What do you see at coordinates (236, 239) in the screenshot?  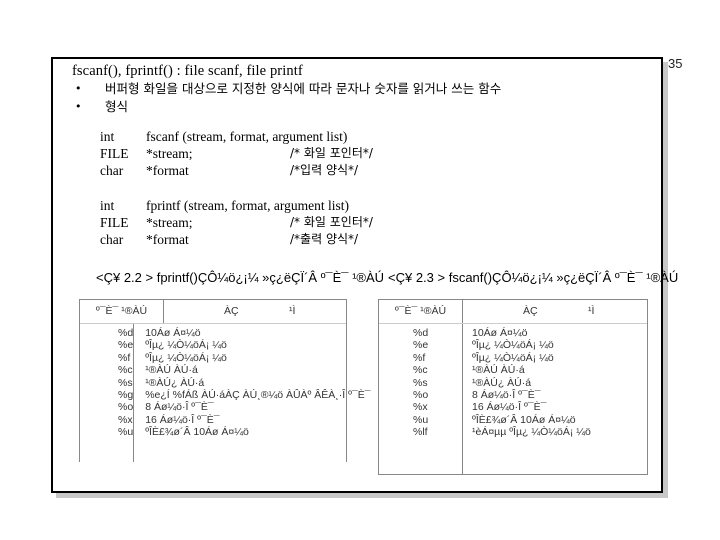 I see `code-row: char *format /*출력 양식*/` at bounding box center [236, 239].